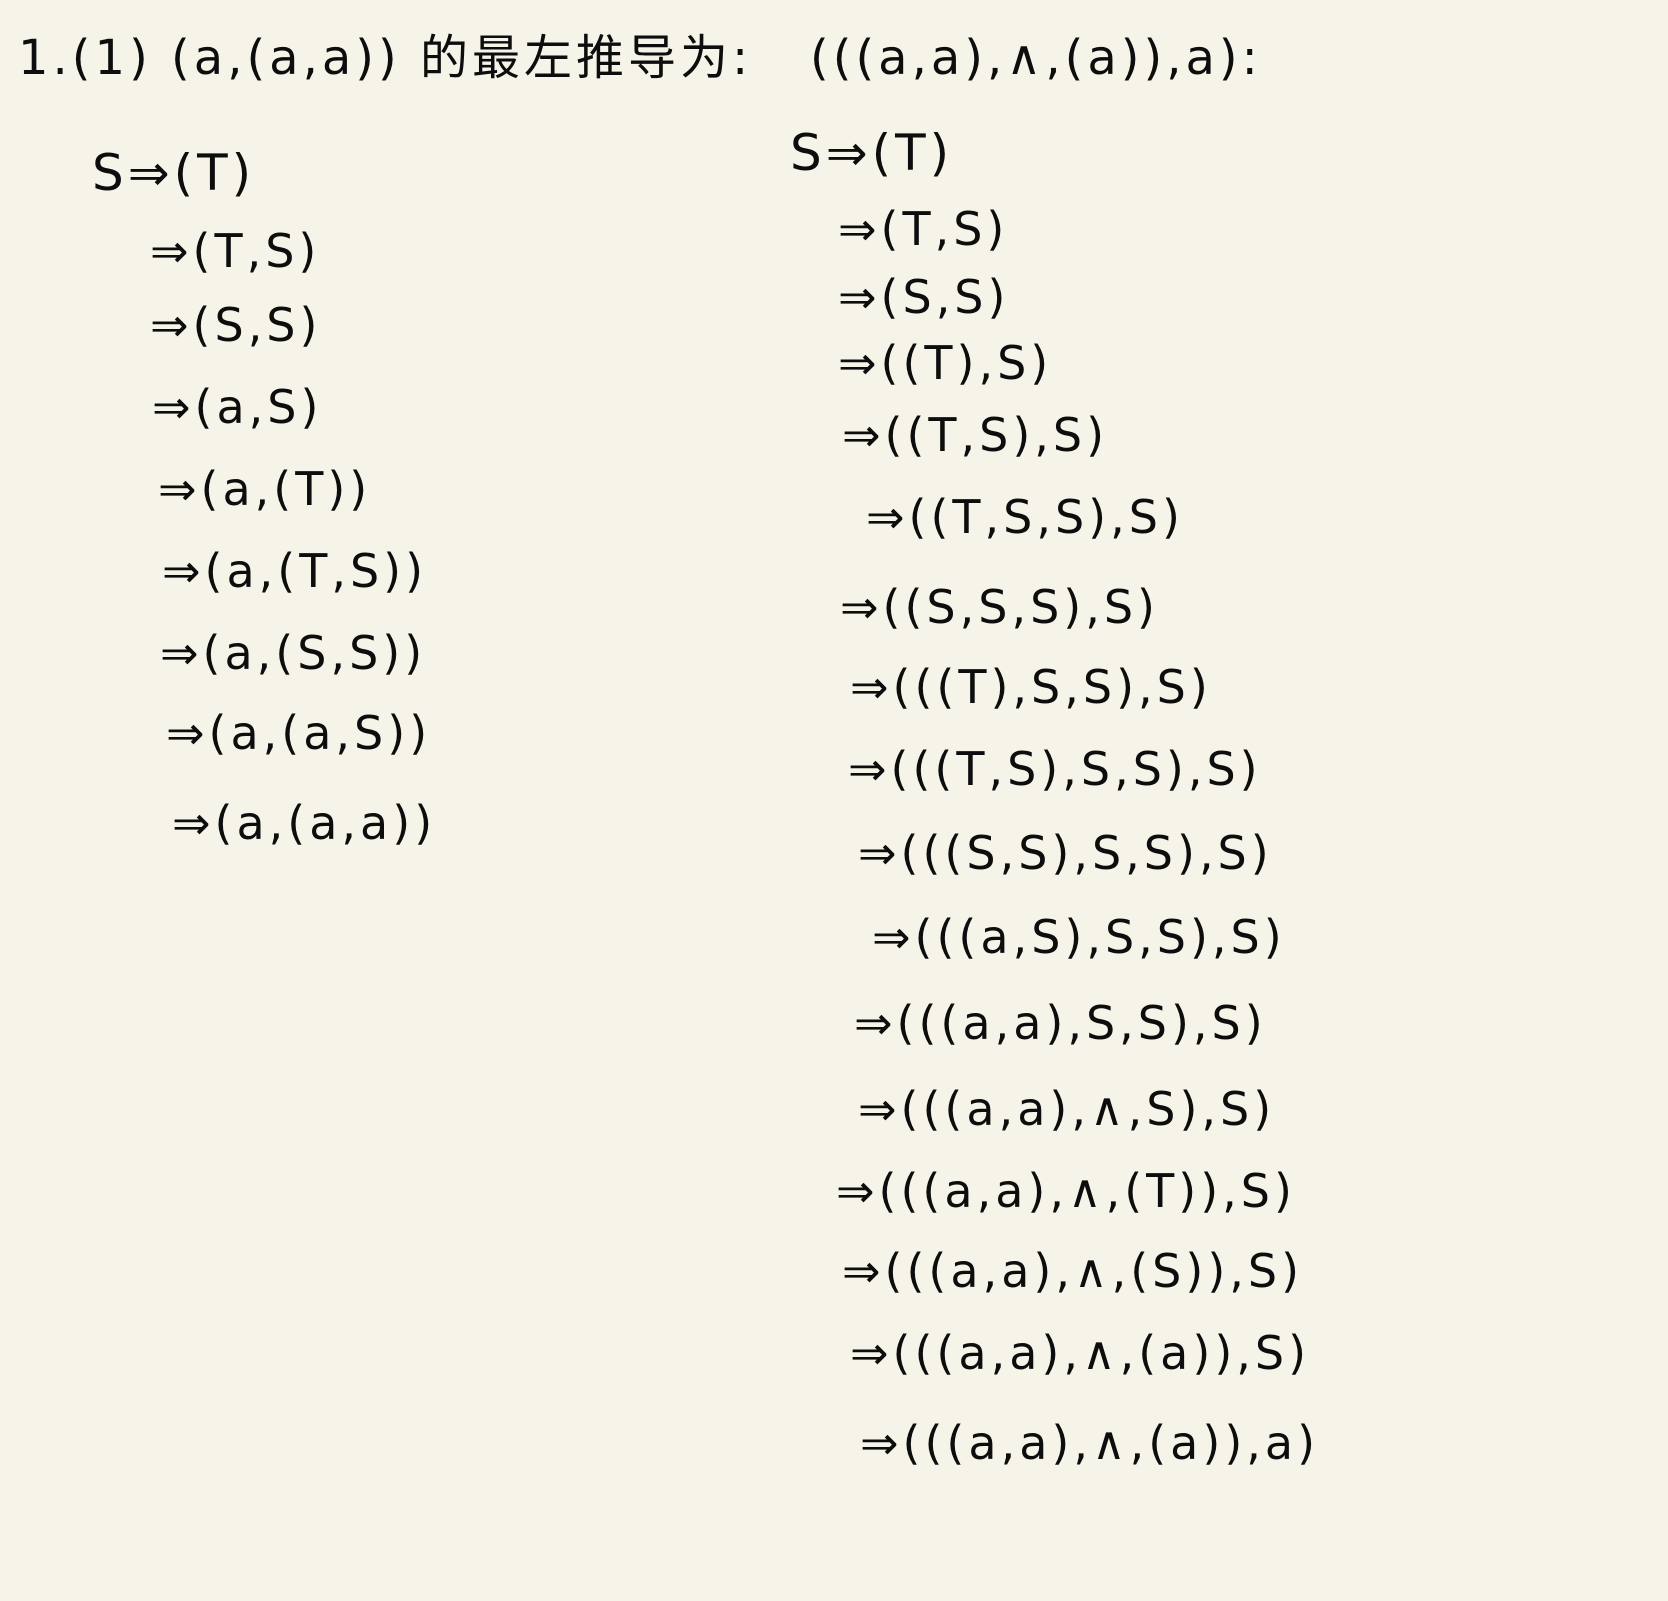 This screenshot has height=1601, width=1668. I want to click on left-derivation-step-2: ⇒(S,S), so click(236, 325).